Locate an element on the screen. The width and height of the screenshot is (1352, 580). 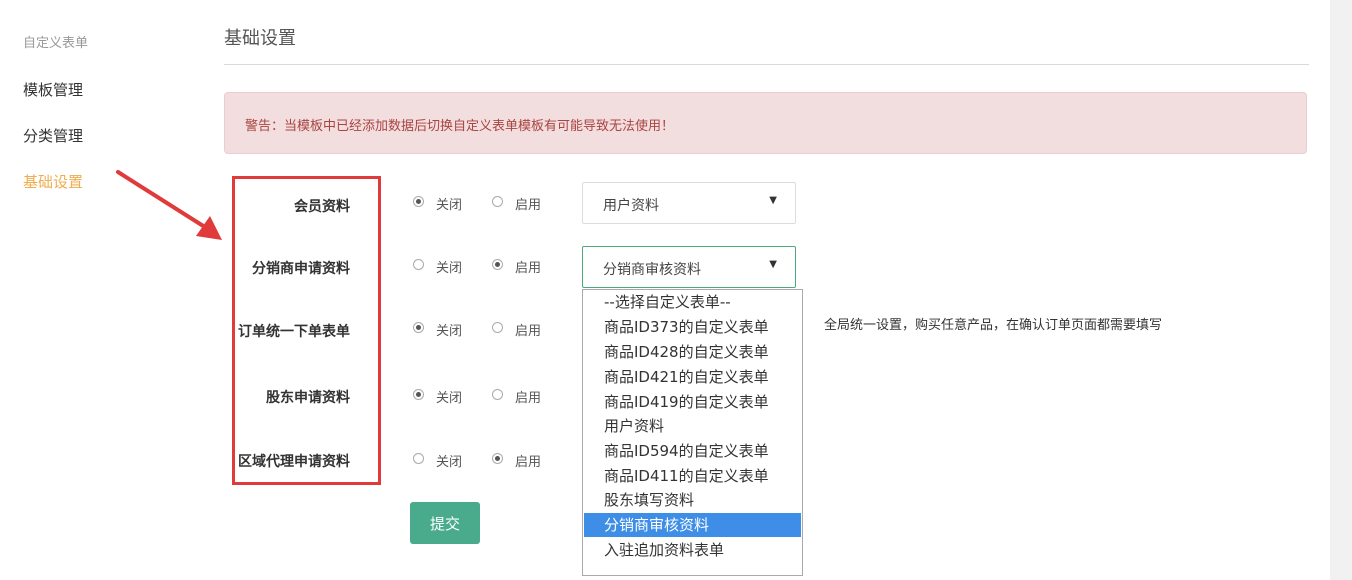
row-label-member-profile: 会员资料 is located at coordinates (322, 207).